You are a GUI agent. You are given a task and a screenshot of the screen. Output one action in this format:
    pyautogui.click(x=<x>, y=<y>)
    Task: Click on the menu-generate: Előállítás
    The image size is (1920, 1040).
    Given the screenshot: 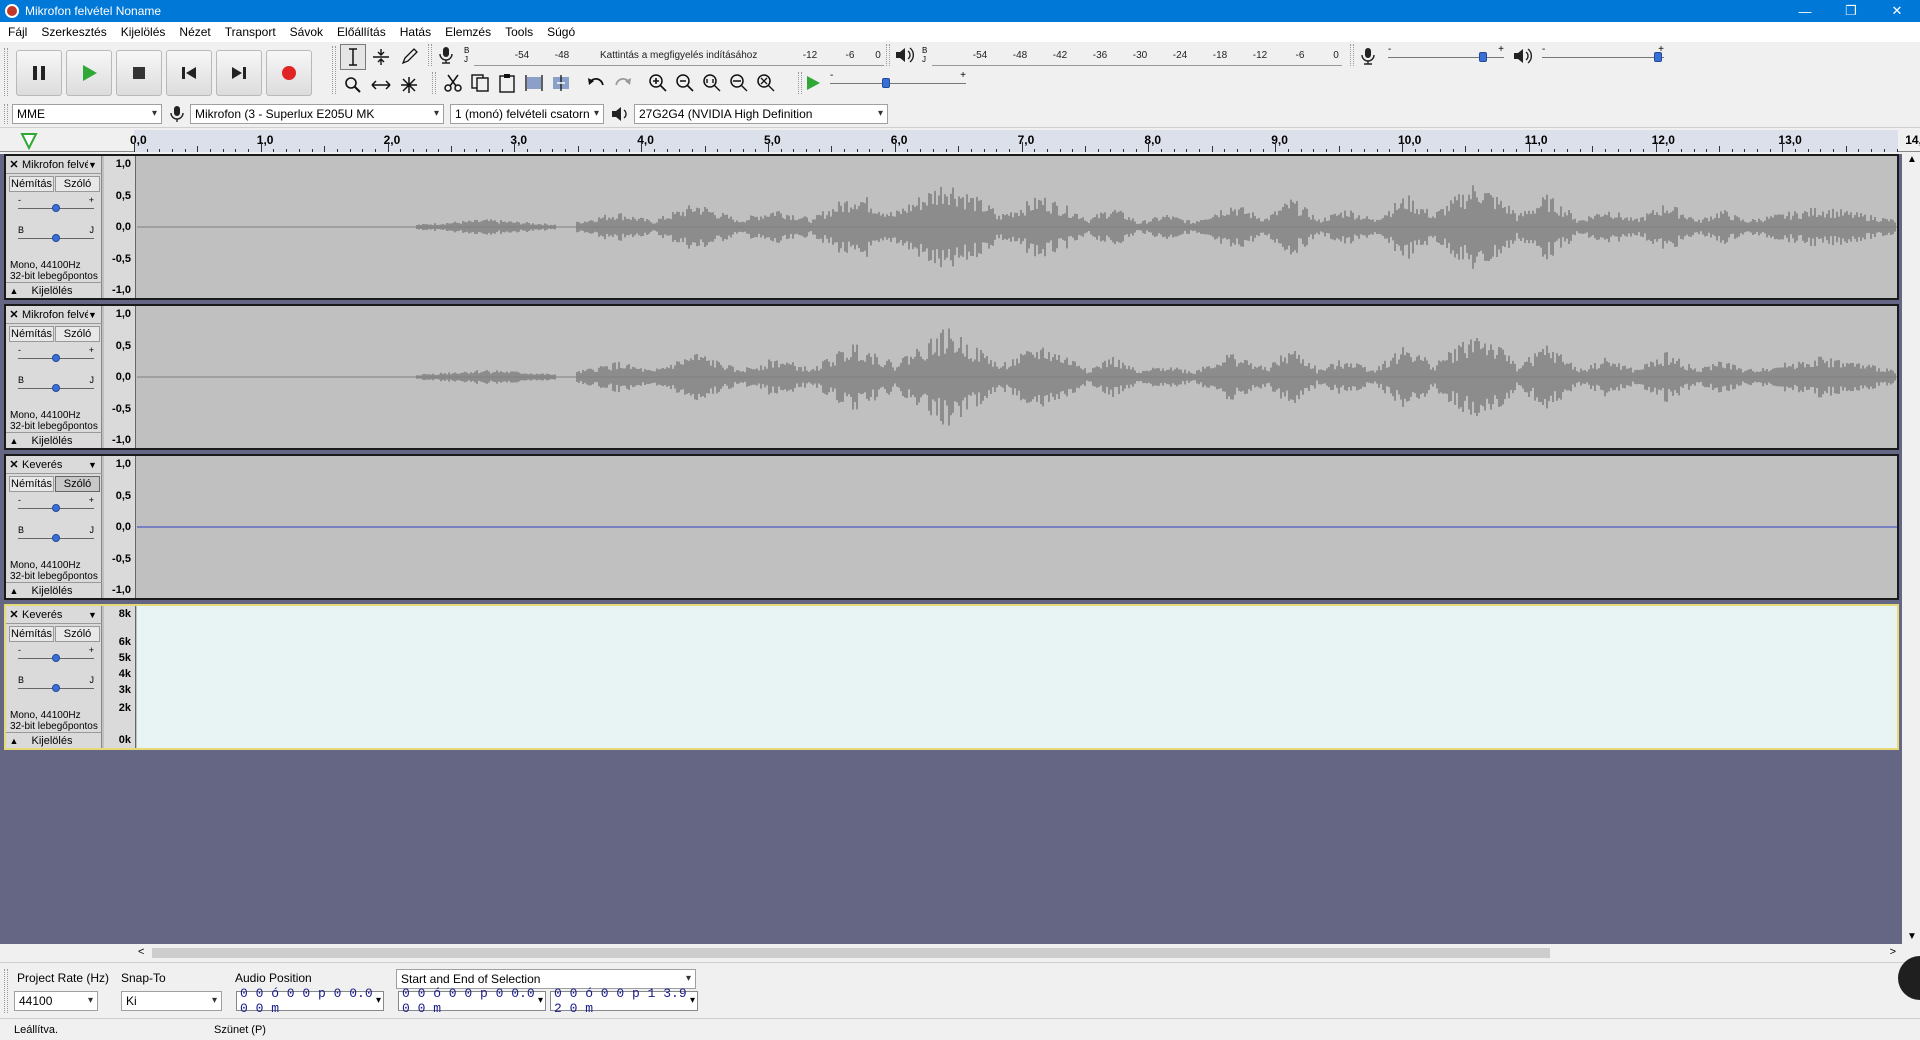 What is the action you would take?
    pyautogui.click(x=361, y=32)
    